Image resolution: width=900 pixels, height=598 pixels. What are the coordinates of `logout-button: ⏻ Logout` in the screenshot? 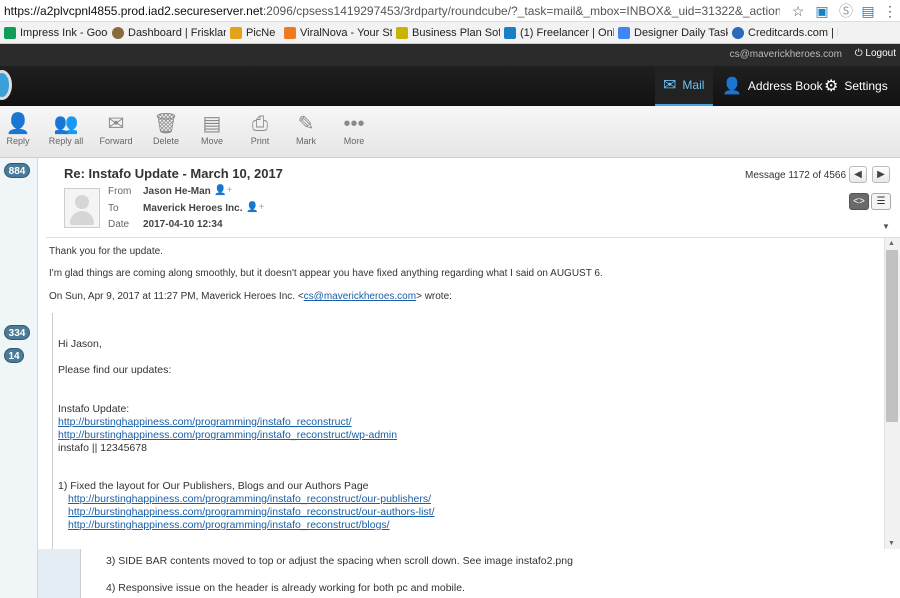 It's located at (875, 53).